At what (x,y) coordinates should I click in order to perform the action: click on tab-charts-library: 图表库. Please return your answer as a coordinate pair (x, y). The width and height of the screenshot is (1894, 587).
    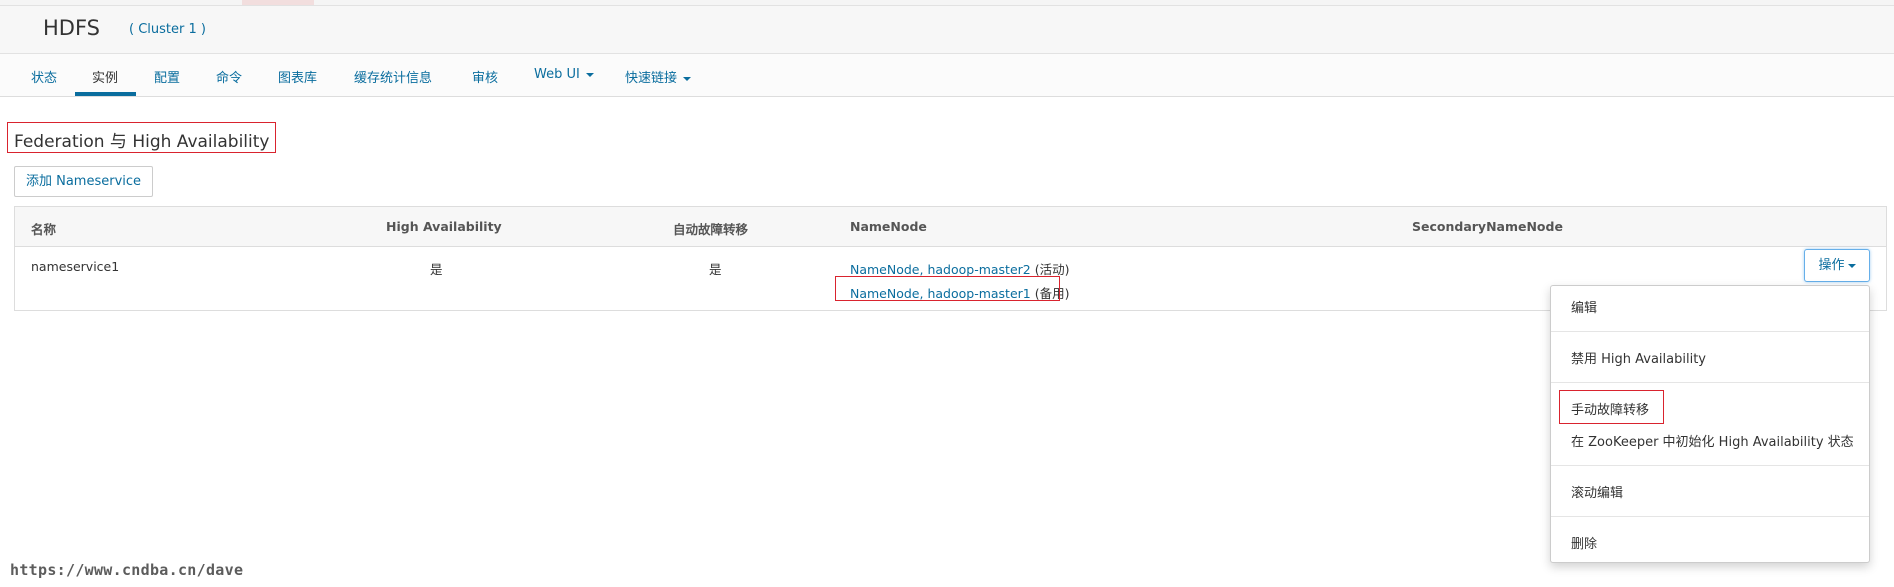
    Looking at the image, I should click on (297, 76).